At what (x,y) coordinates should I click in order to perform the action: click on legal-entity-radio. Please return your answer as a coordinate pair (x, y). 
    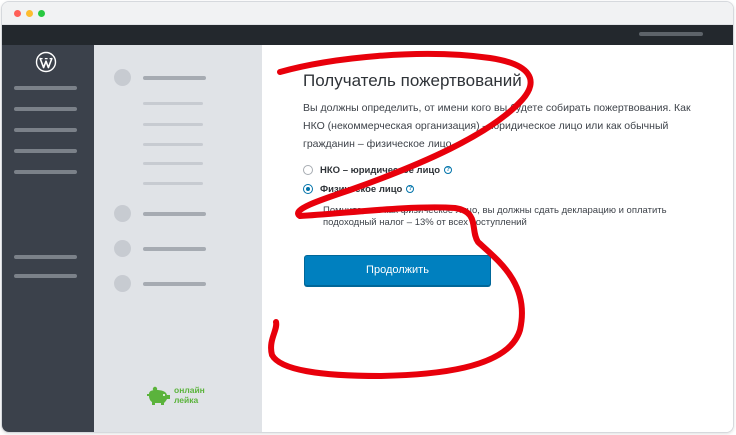
    Looking at the image, I should click on (308, 170).